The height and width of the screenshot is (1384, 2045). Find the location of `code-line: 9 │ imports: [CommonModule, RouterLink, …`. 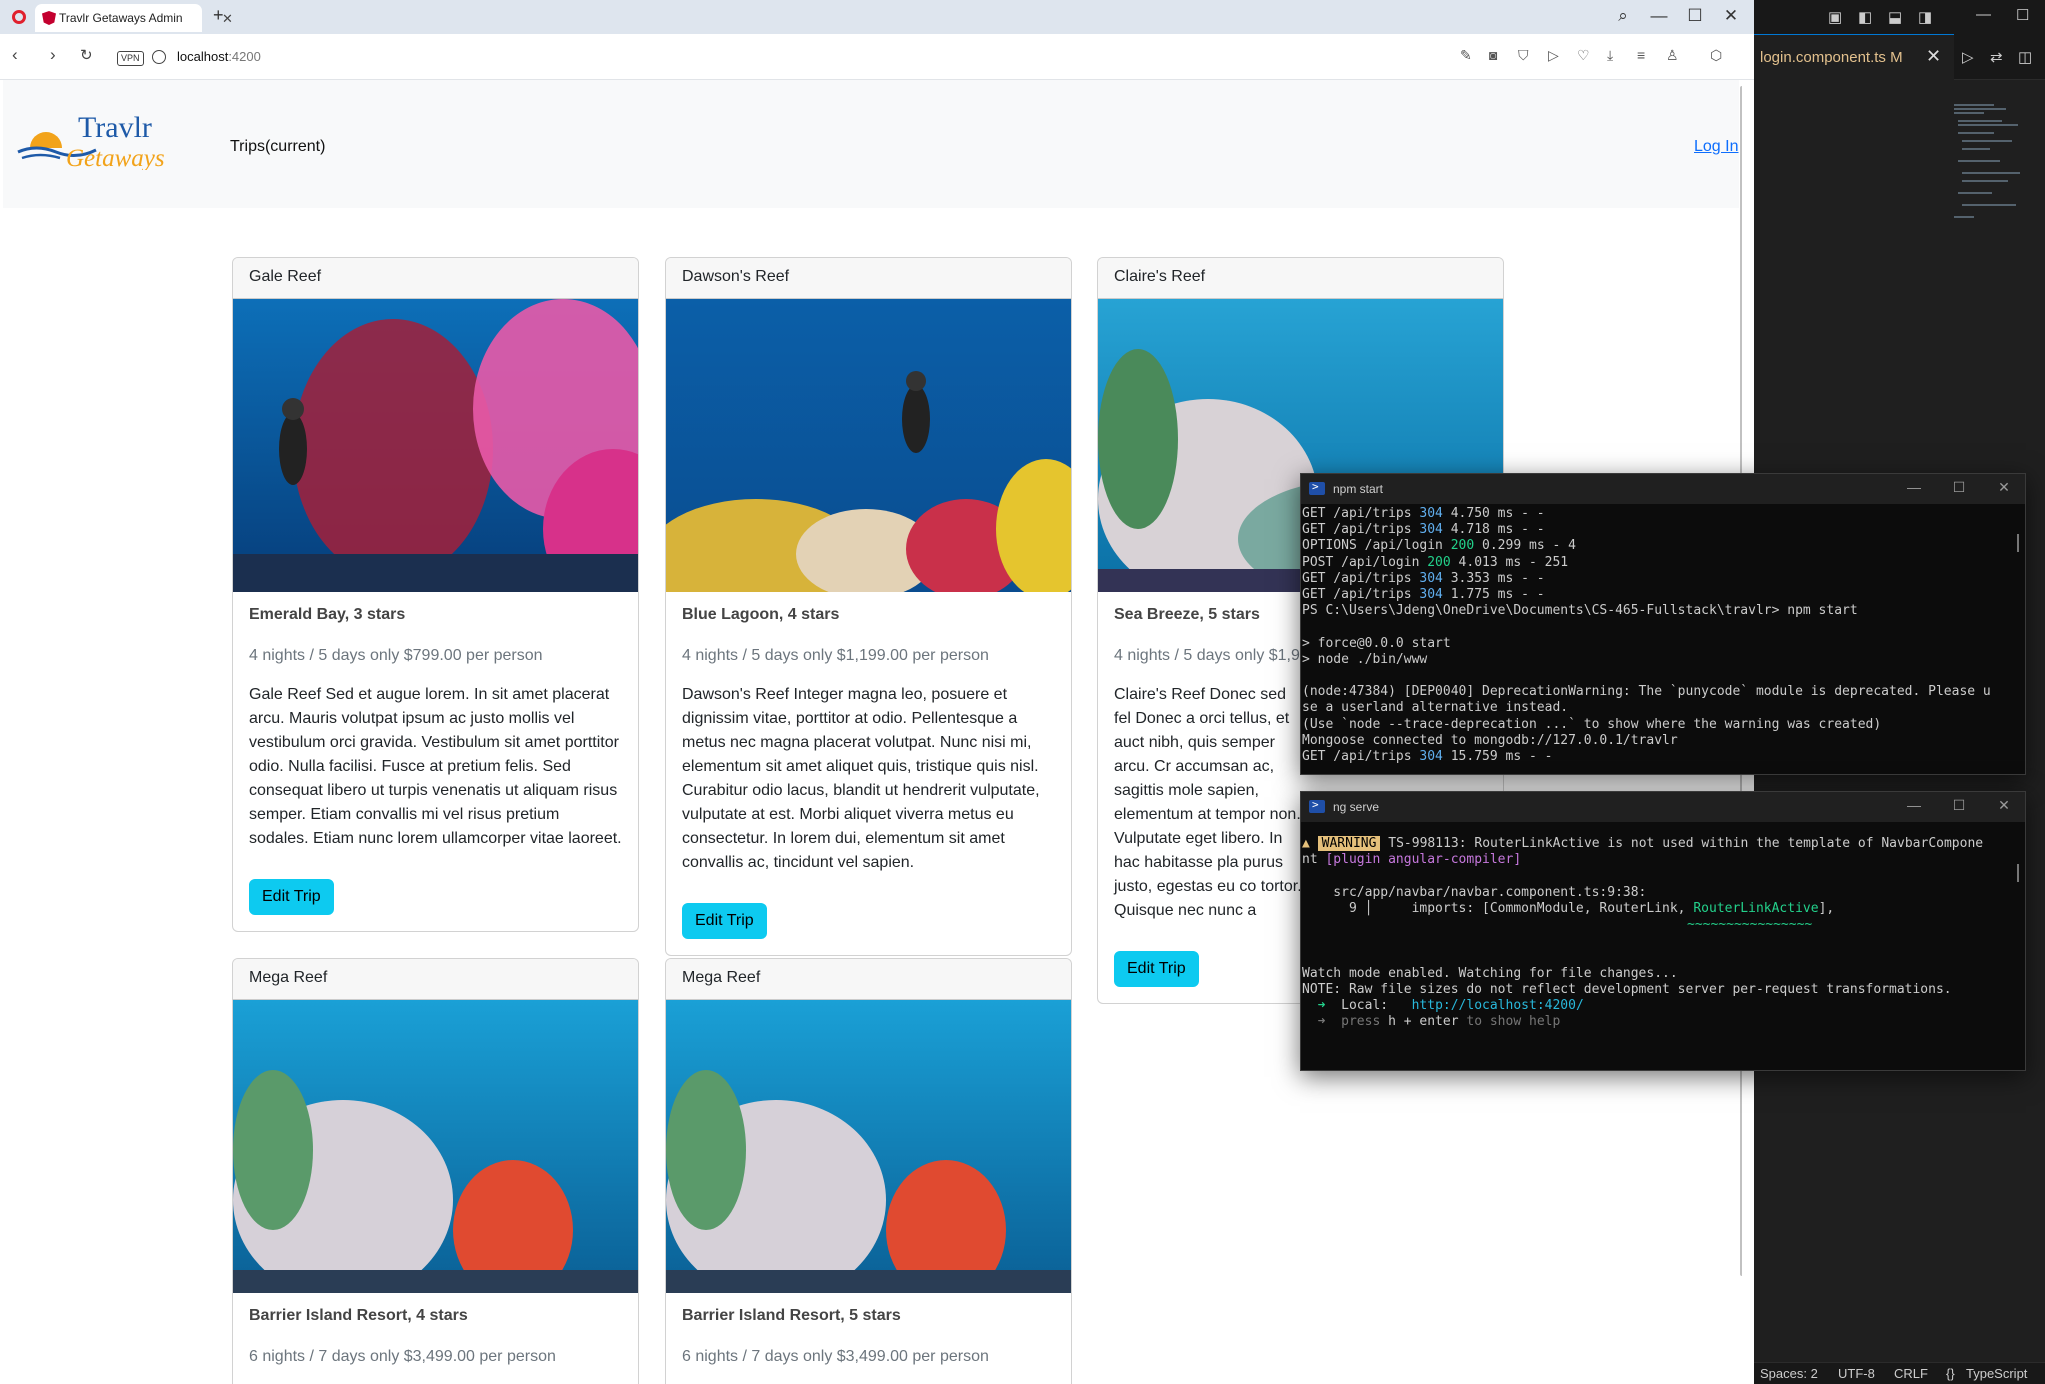

code-line: 9 │ imports: [CommonModule, RouterLink, … is located at coordinates (1568, 908).